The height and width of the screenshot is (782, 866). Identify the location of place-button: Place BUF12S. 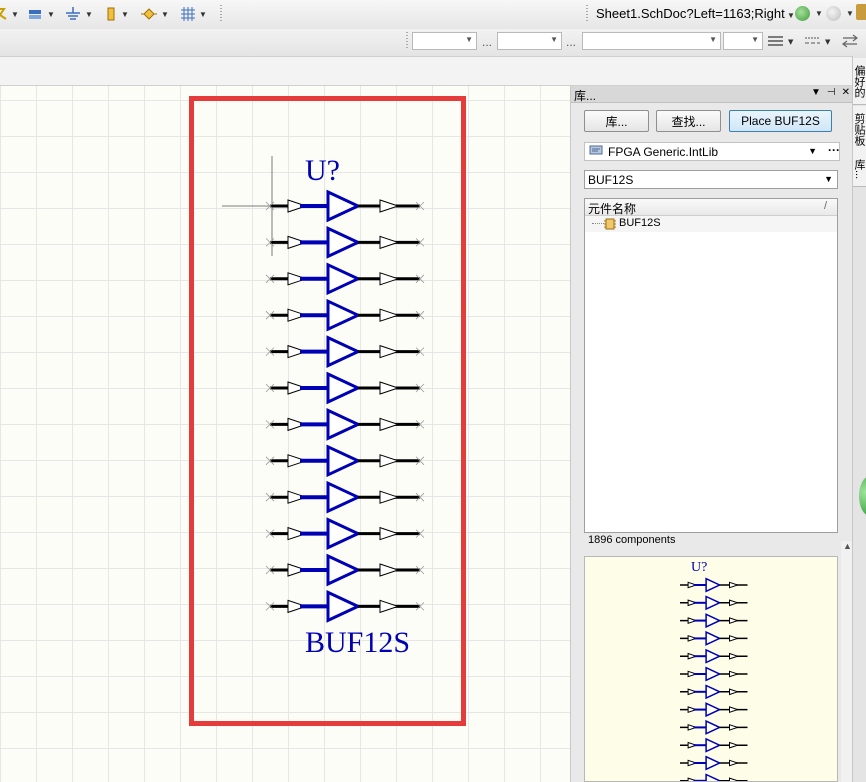
(780, 121).